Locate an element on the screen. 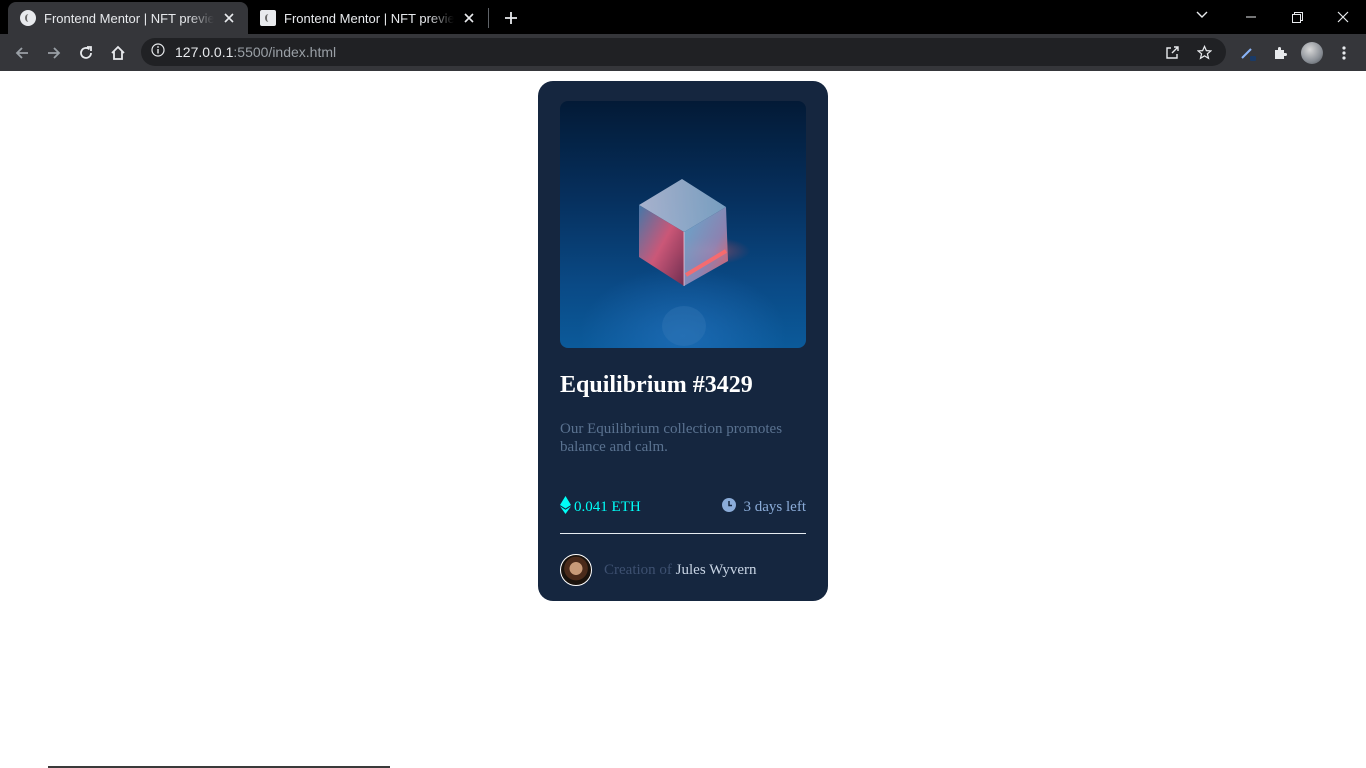  share-icon is located at coordinates (1172, 52).